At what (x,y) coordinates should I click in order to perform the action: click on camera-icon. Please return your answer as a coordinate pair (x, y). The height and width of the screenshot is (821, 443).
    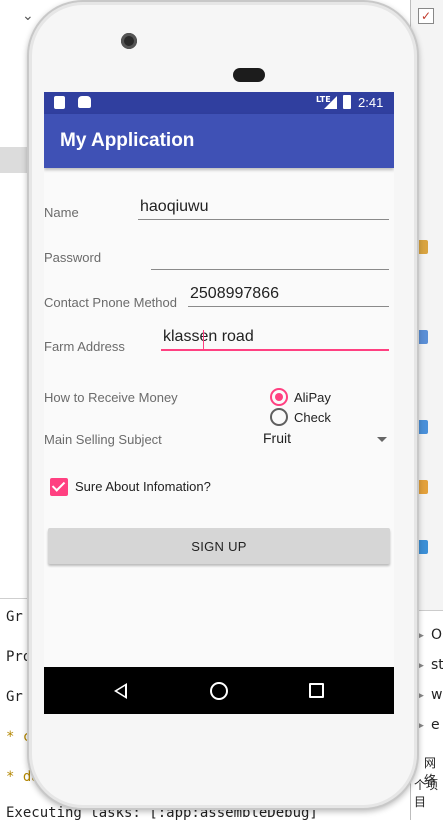
    Looking at the image, I should click on (129, 41).